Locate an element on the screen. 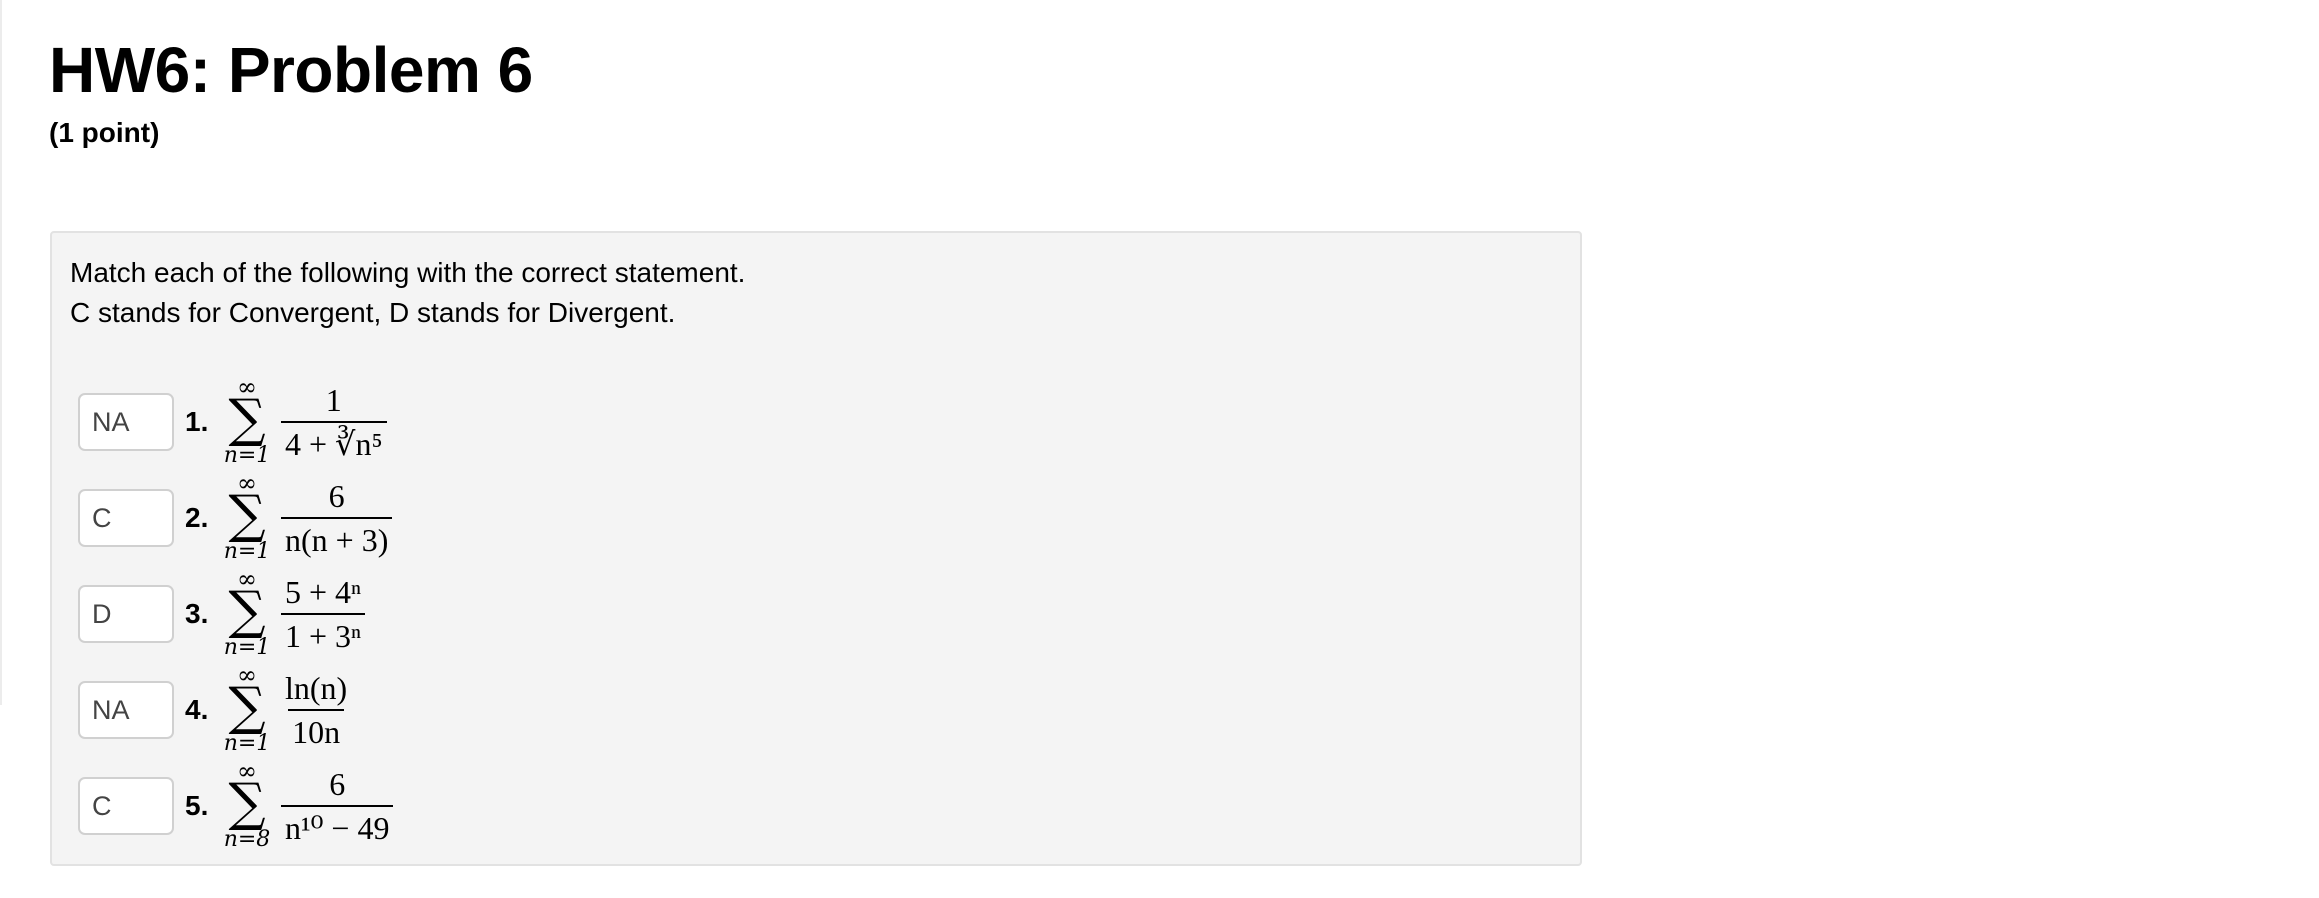 This screenshot has height=898, width=2319. answer-input-4: NA is located at coordinates (126, 710).